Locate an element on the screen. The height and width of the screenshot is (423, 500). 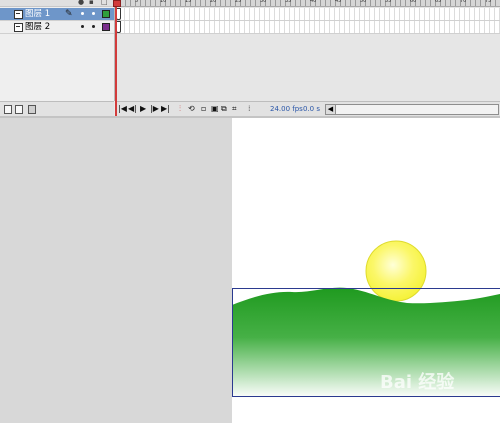
insert-layer-icon is located at coordinates (8, 109).